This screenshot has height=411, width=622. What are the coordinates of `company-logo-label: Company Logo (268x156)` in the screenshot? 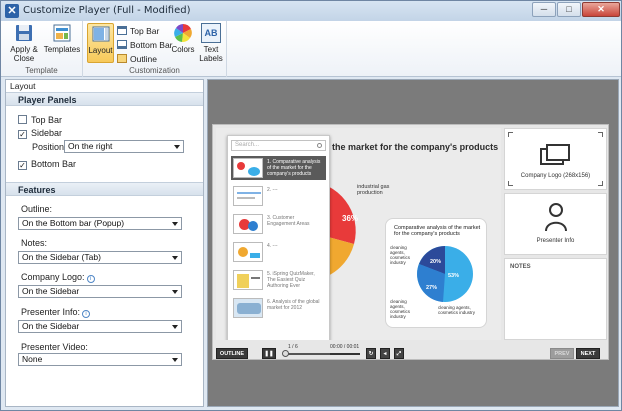 It's located at (555, 176).